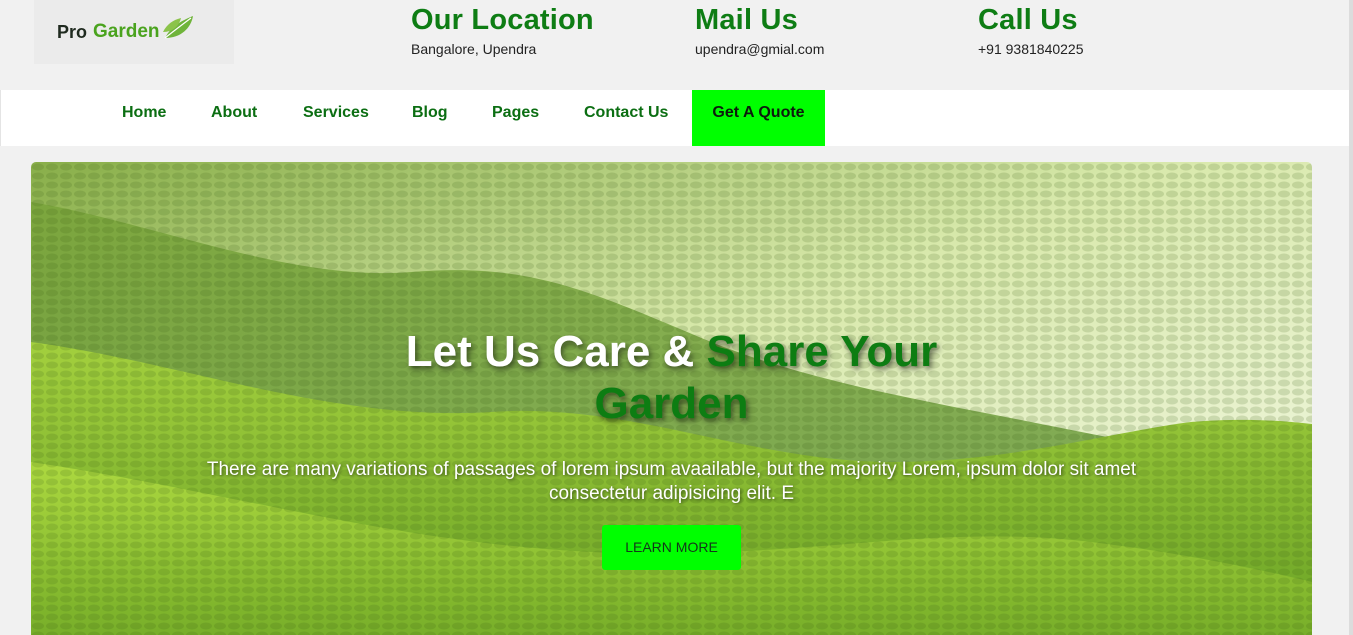 Image resolution: width=1353 pixels, height=635 pixels. I want to click on hero-title-white: Let Us Care &, so click(556, 351).